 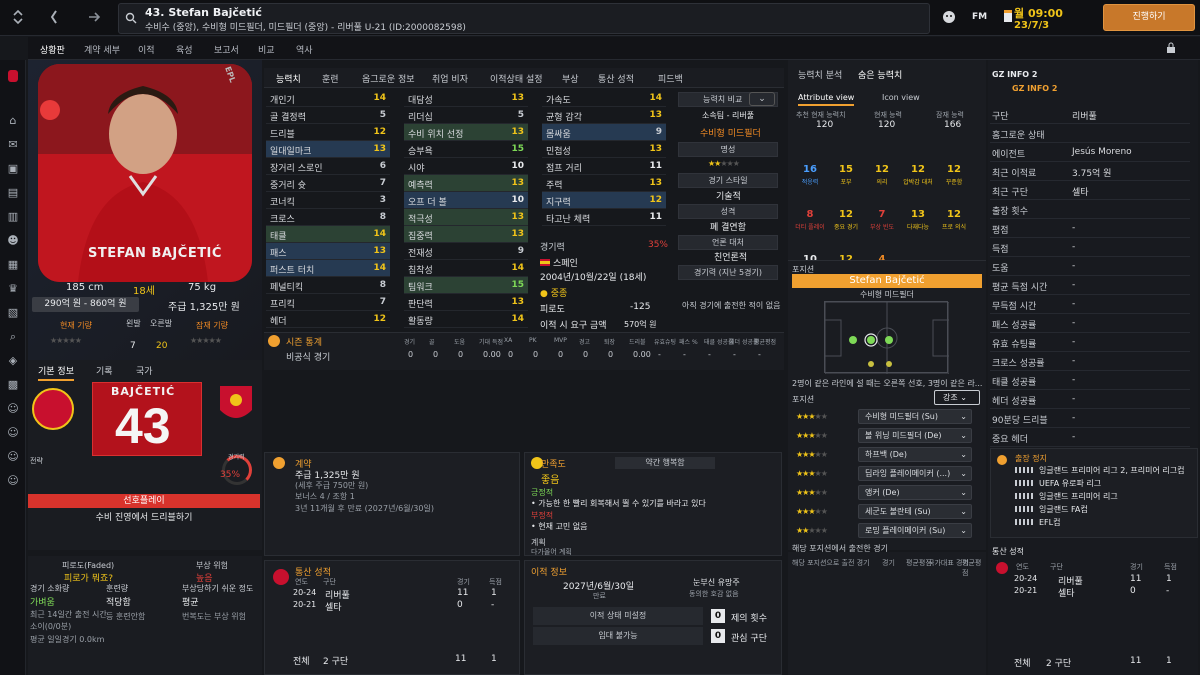 I want to click on staff-icon: ☺, so click(x=13, y=409).